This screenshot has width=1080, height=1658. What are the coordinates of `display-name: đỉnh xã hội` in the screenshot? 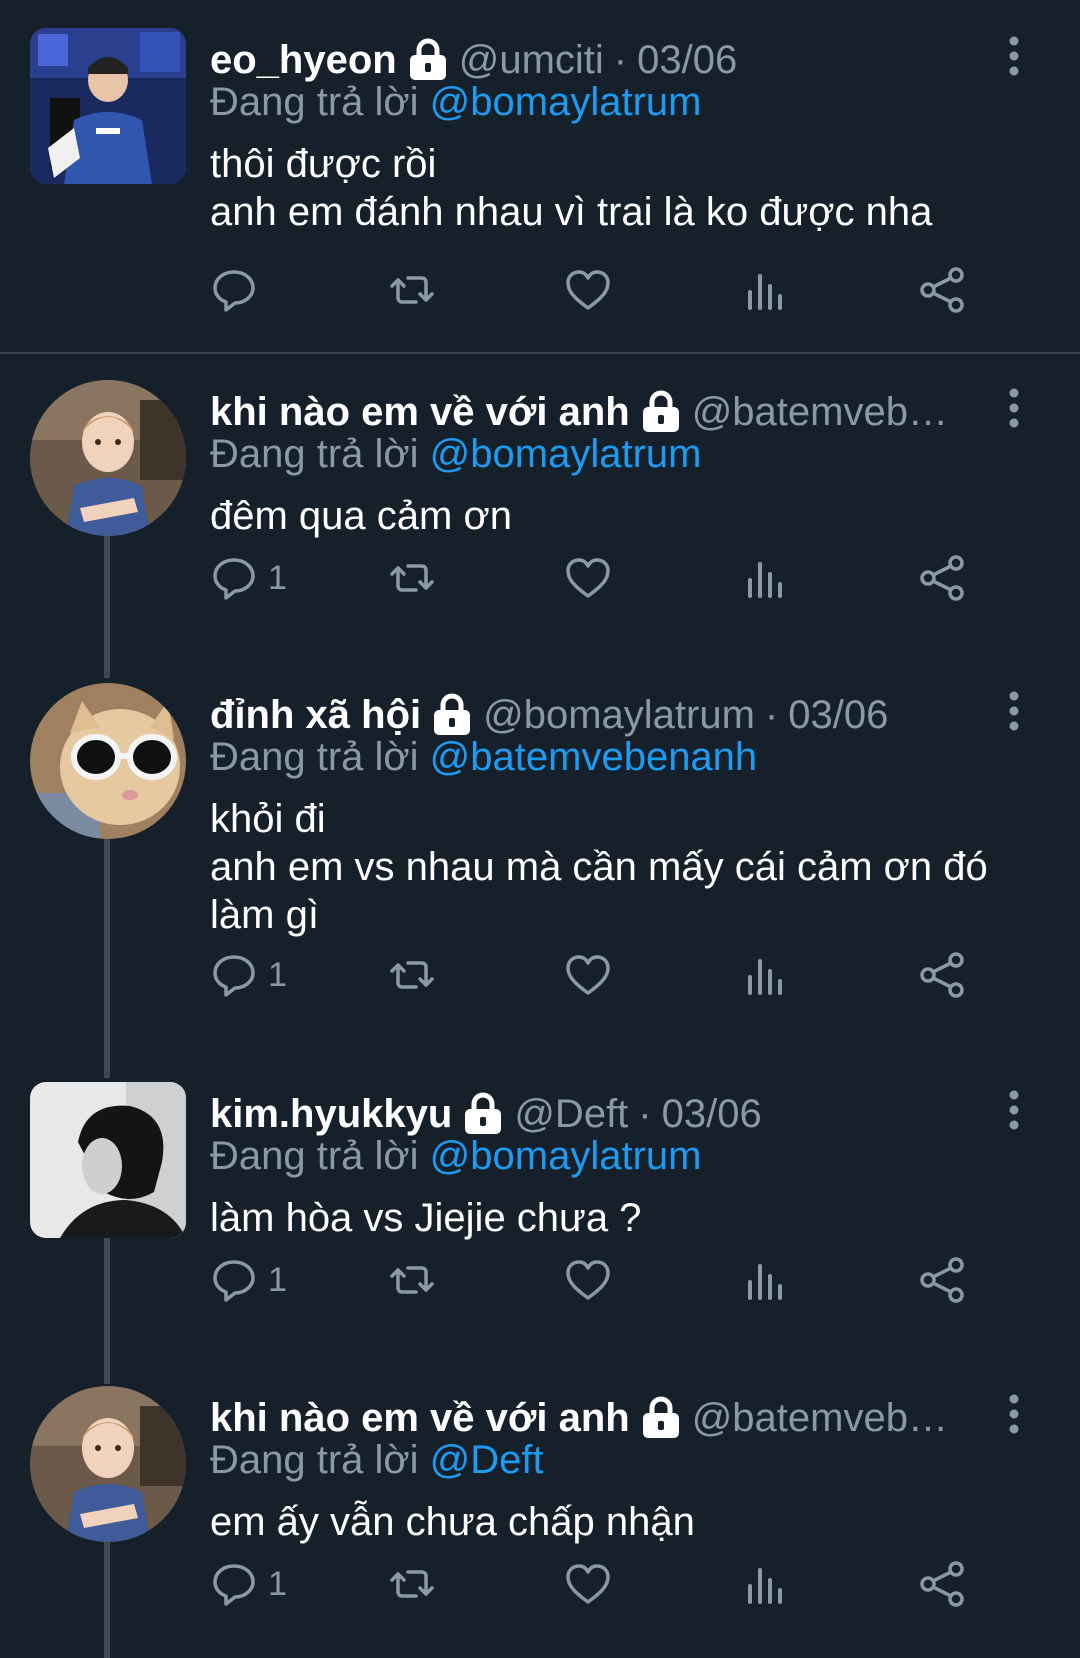 It's located at (315, 715).